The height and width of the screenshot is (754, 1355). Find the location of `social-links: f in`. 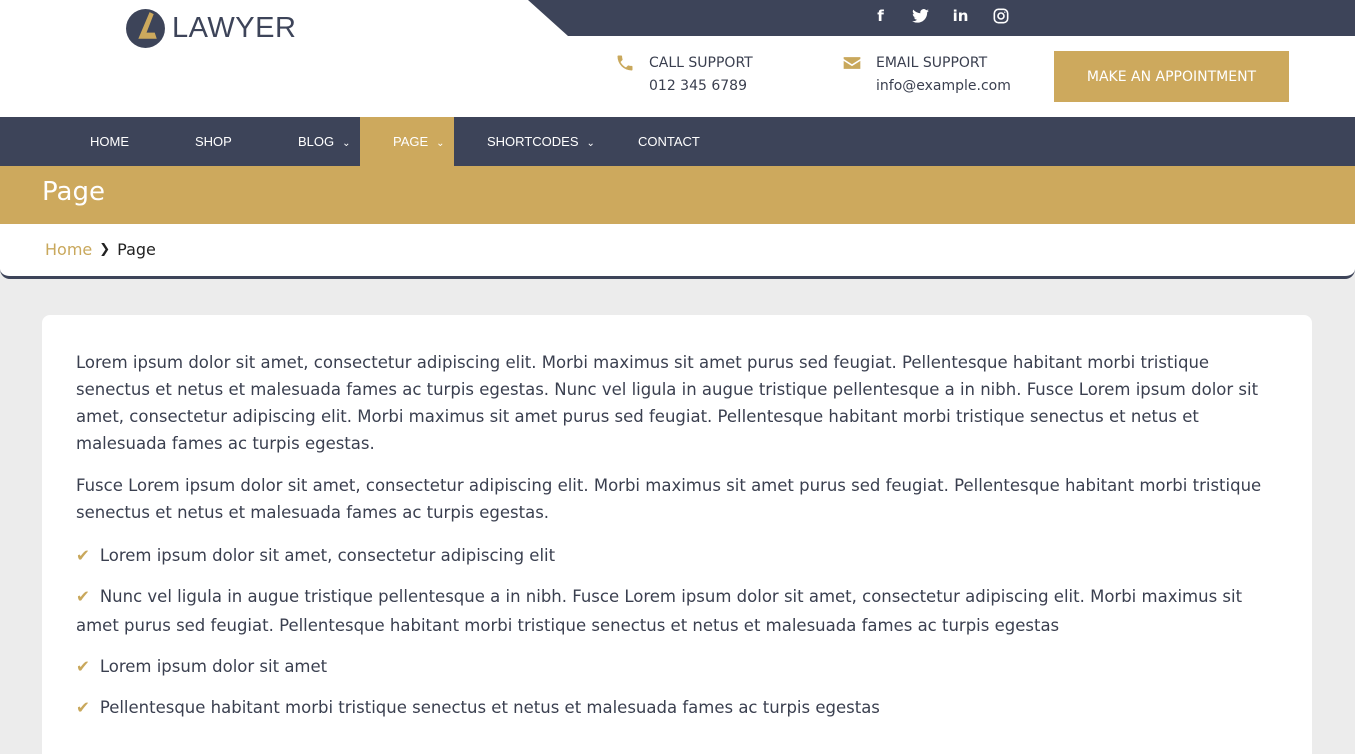

social-links: f in is located at coordinates (940, 16).